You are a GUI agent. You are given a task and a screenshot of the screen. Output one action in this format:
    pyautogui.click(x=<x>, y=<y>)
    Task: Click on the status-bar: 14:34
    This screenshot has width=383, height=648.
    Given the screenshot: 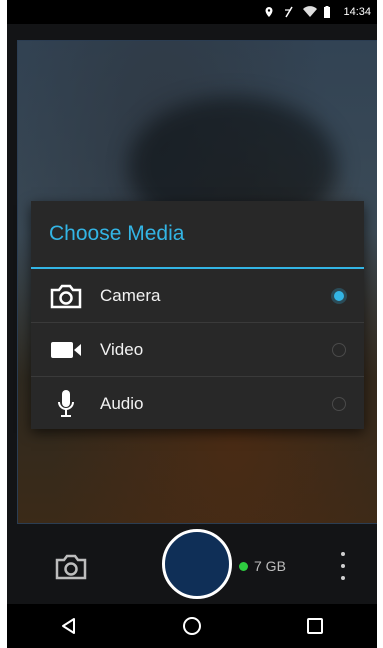 What is the action you would take?
    pyautogui.click(x=192, y=12)
    